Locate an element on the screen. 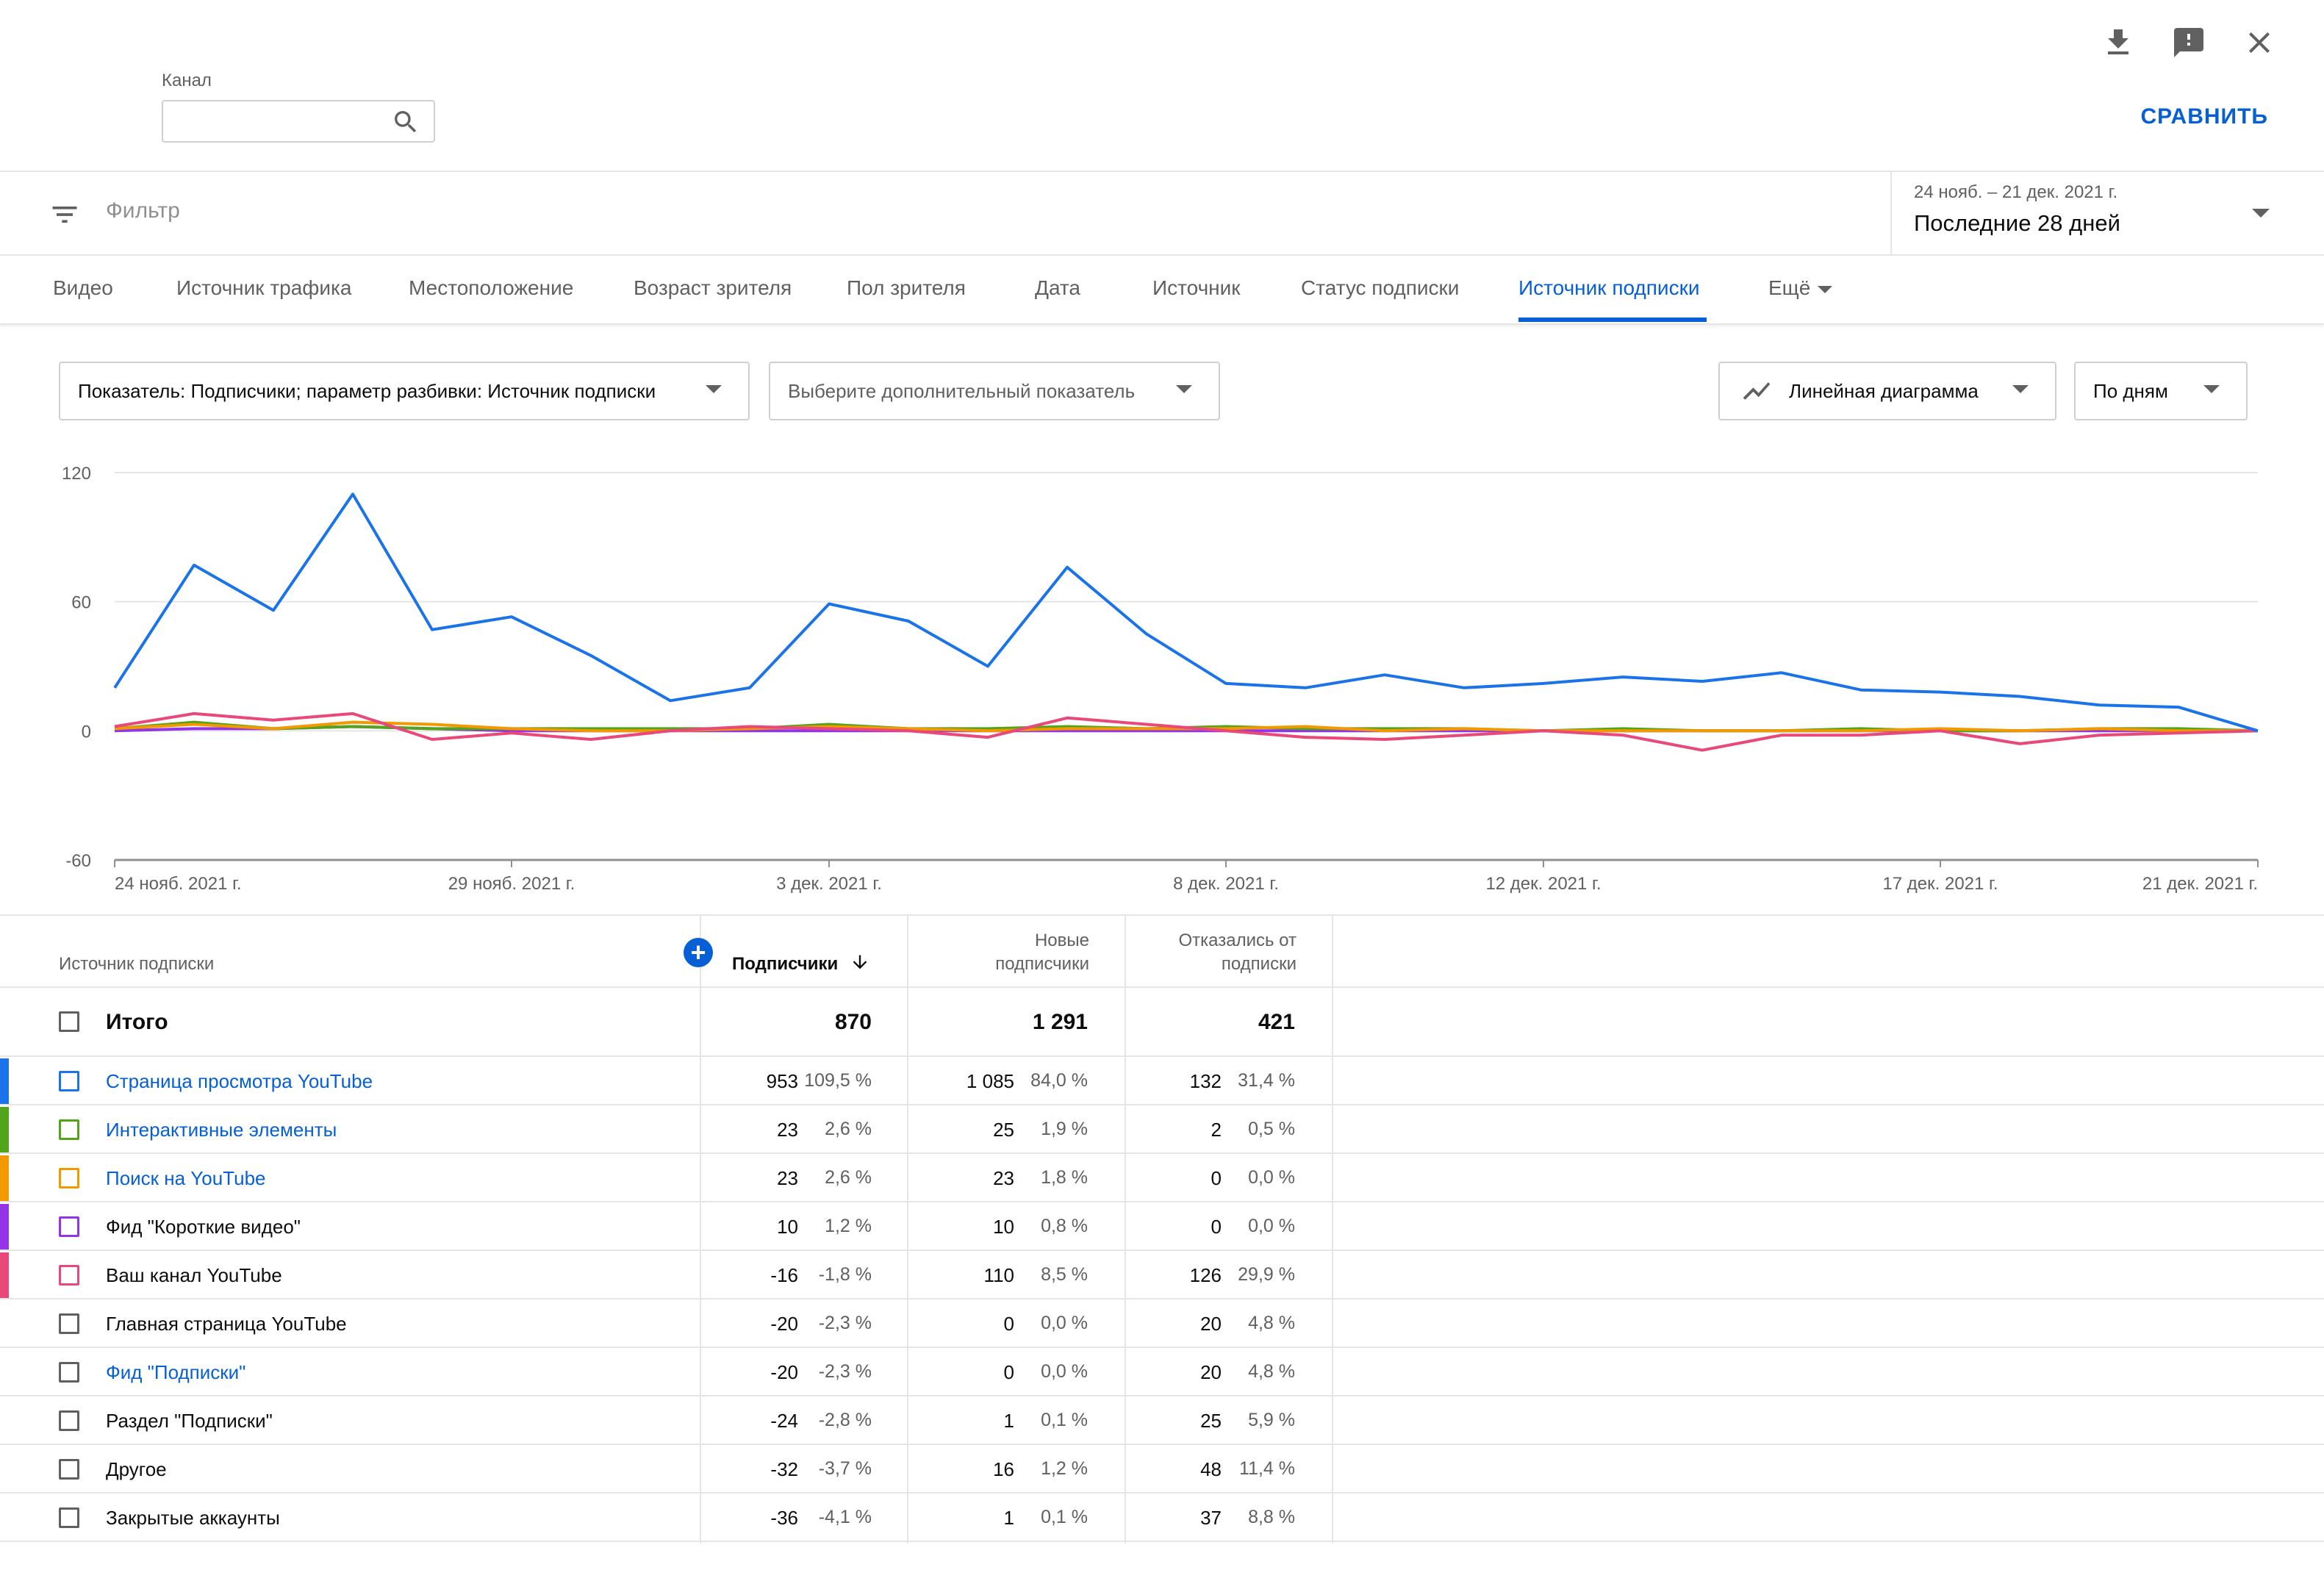 The height and width of the screenshot is (1592, 2324). tab-viewer-gender: Пол зрителя is located at coordinates (906, 288).